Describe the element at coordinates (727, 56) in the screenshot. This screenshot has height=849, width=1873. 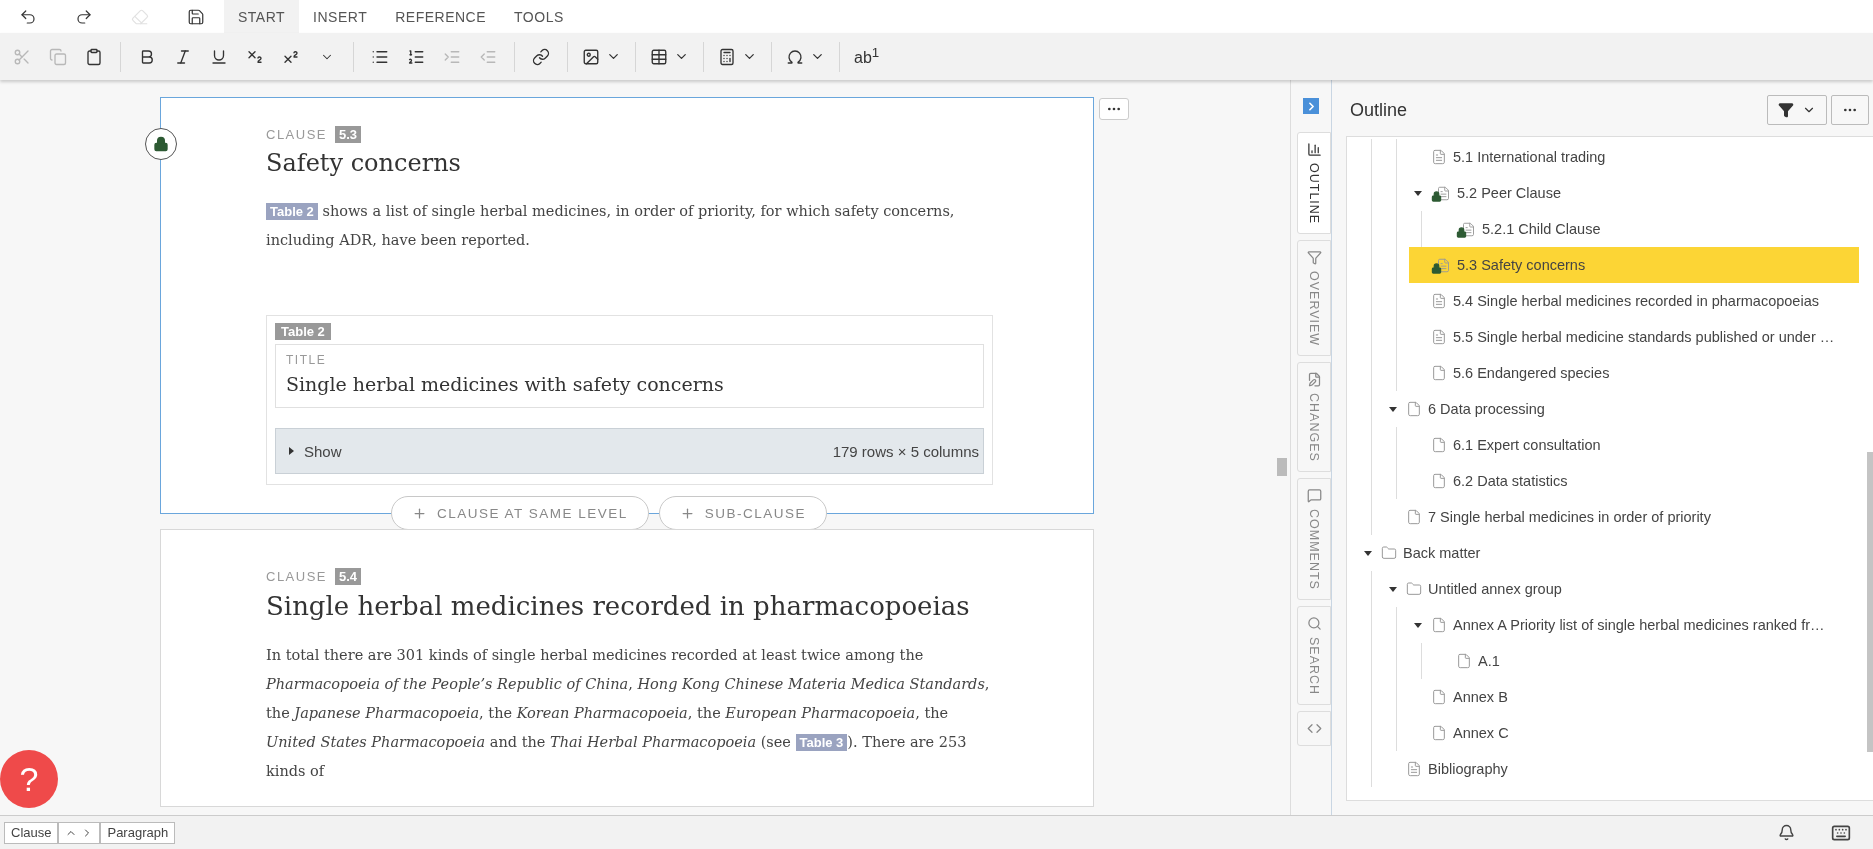
I see `calculator-icon` at that location.